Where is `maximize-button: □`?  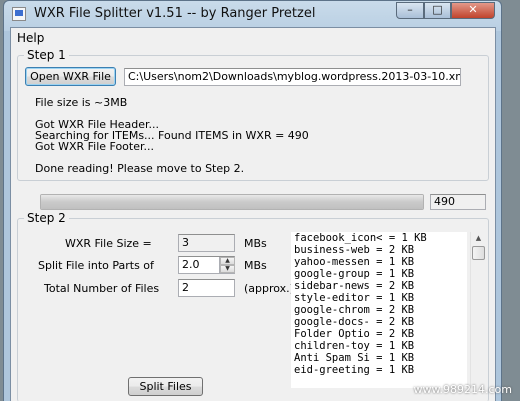
maximize-button: □ is located at coordinates (437, 10).